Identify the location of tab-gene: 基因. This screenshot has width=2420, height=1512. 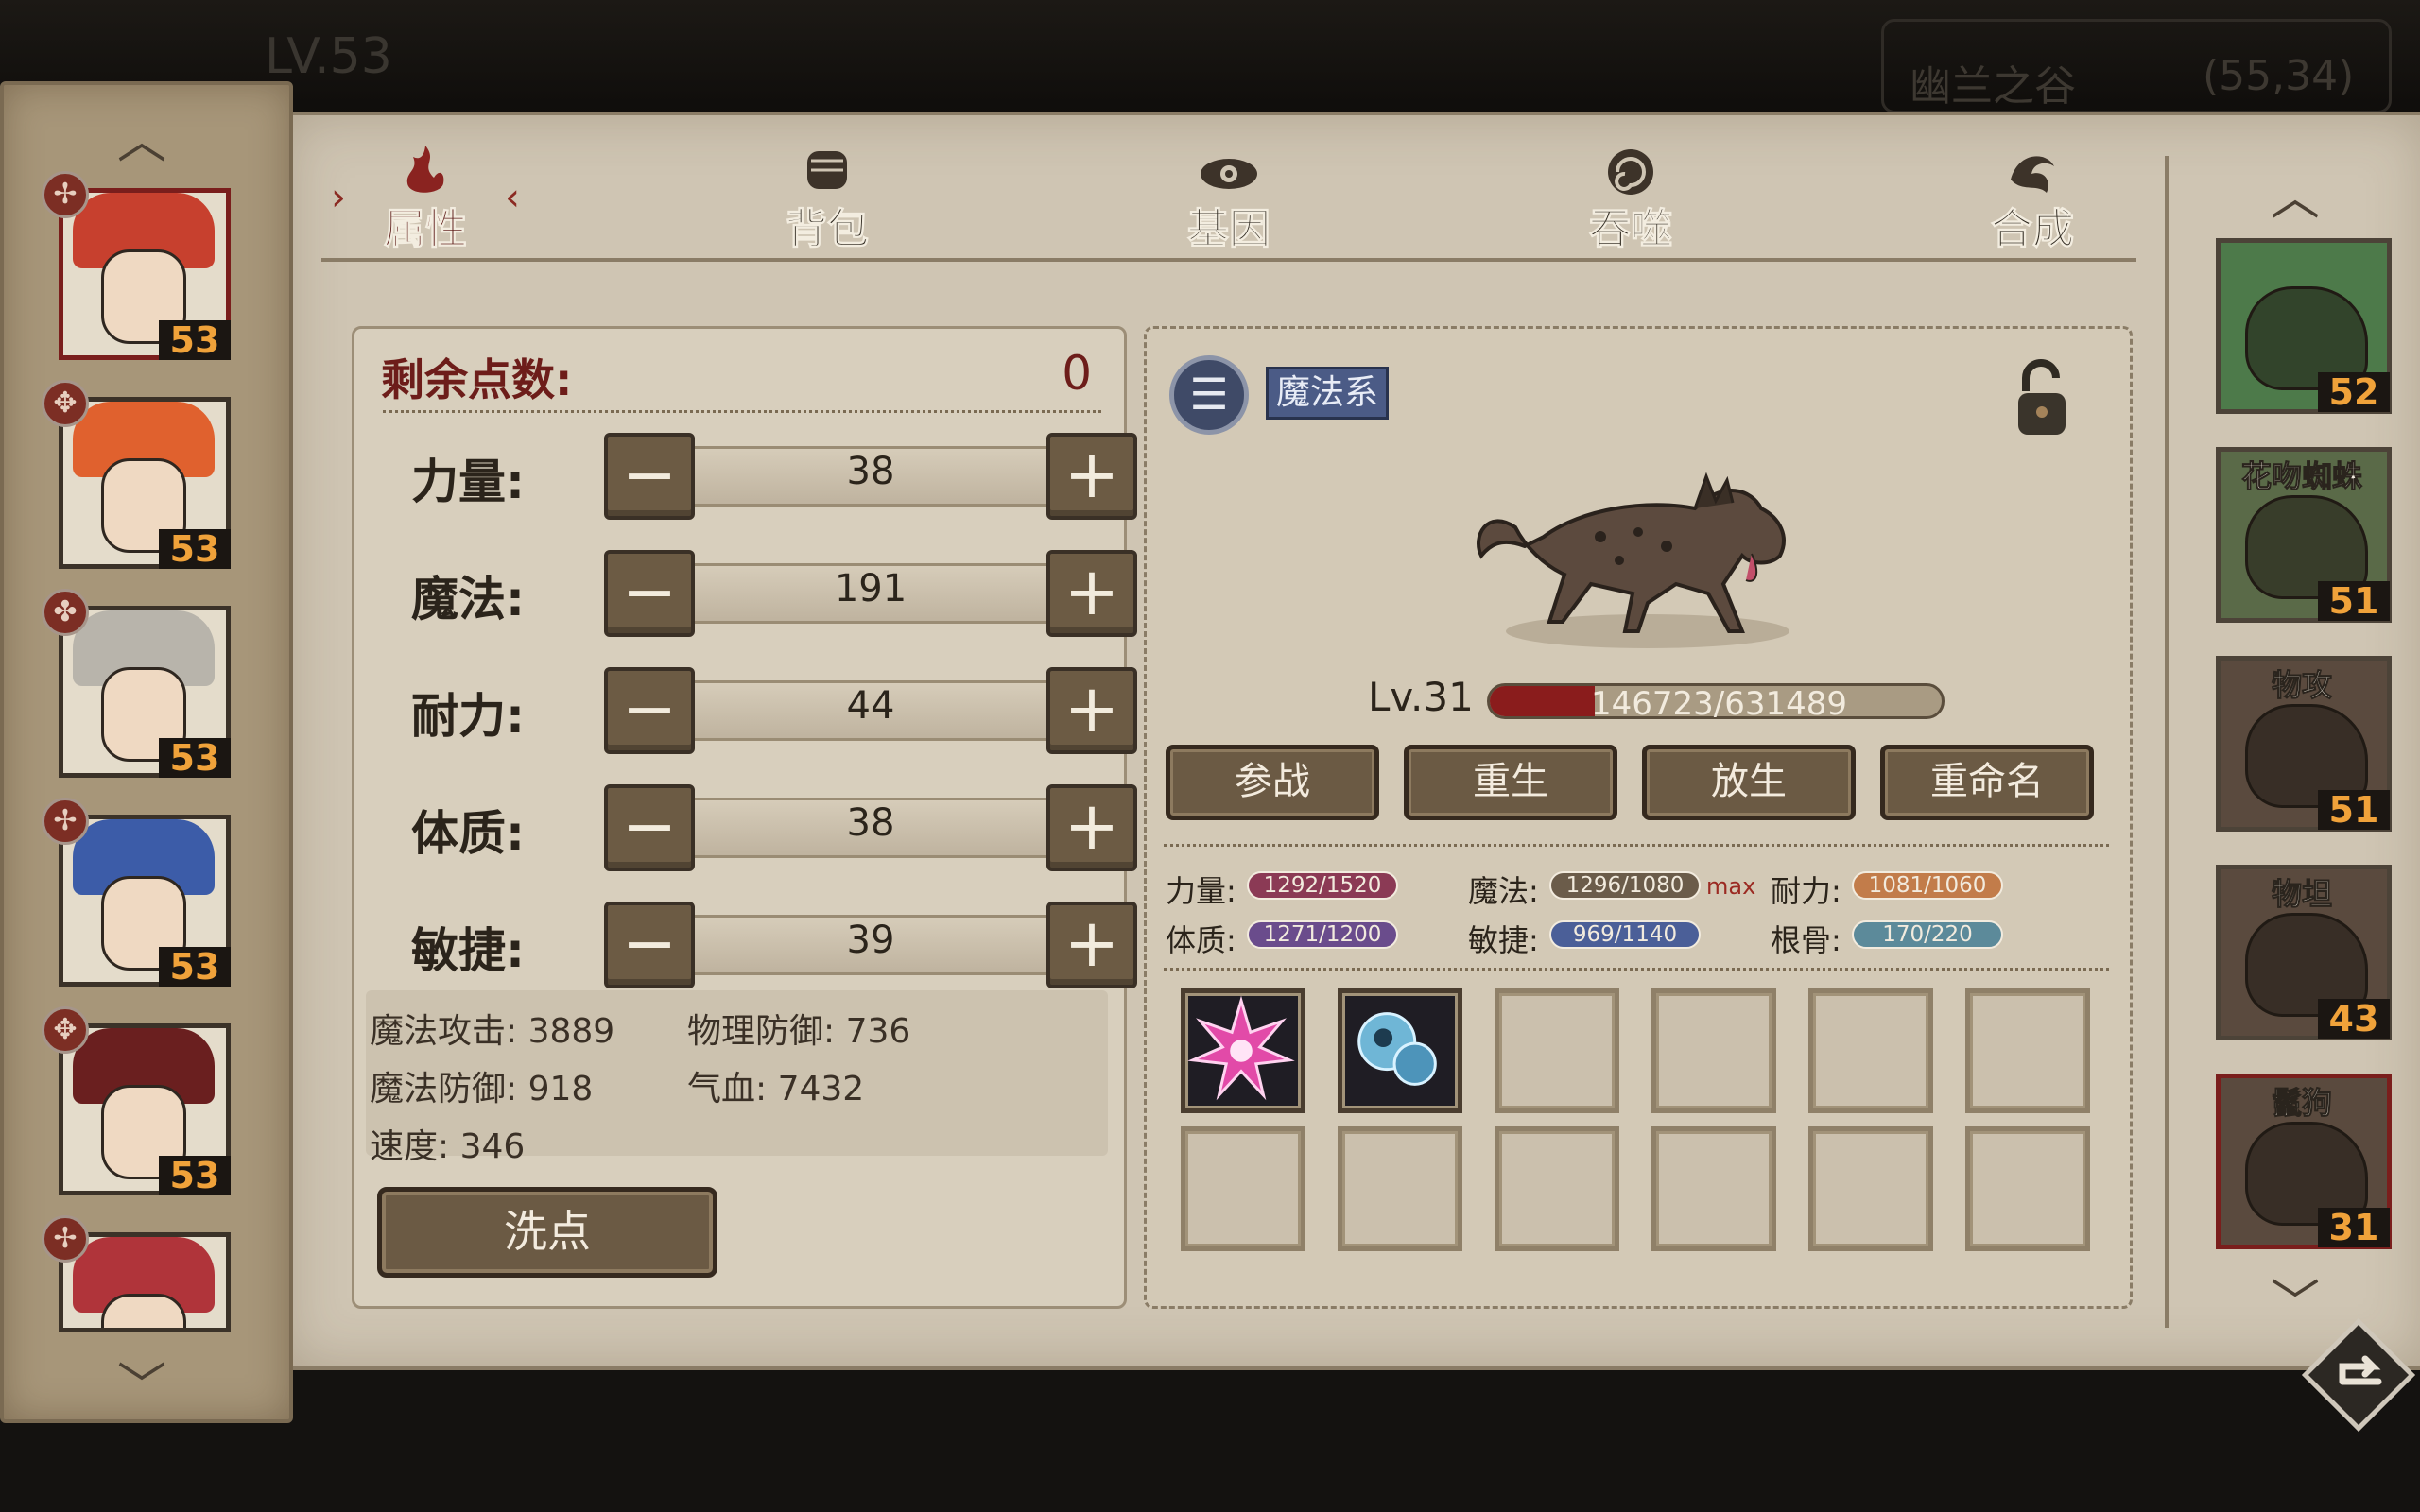
(1228, 198).